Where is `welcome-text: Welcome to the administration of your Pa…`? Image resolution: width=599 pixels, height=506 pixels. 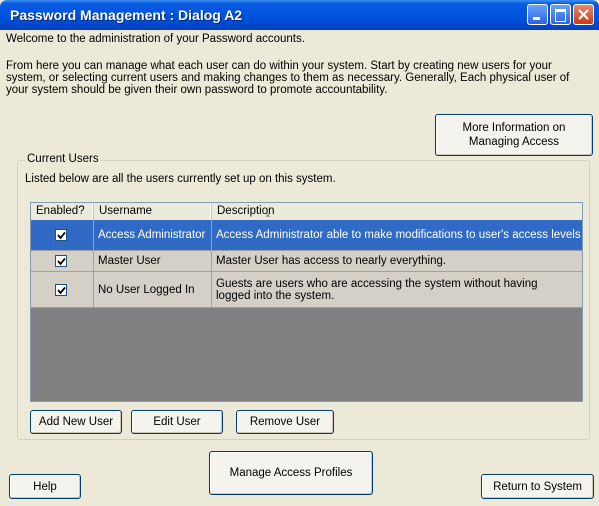
welcome-text: Welcome to the administration of your Pa… is located at coordinates (155, 39).